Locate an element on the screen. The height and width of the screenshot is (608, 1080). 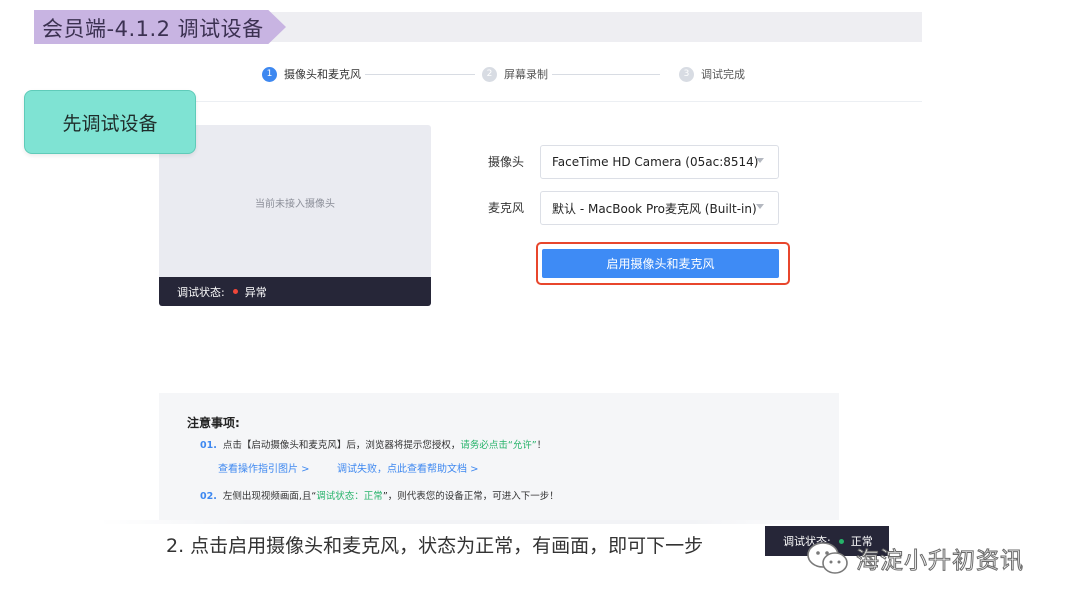
watermark: 海淀小升初资讯 is located at coordinates (915, 558).